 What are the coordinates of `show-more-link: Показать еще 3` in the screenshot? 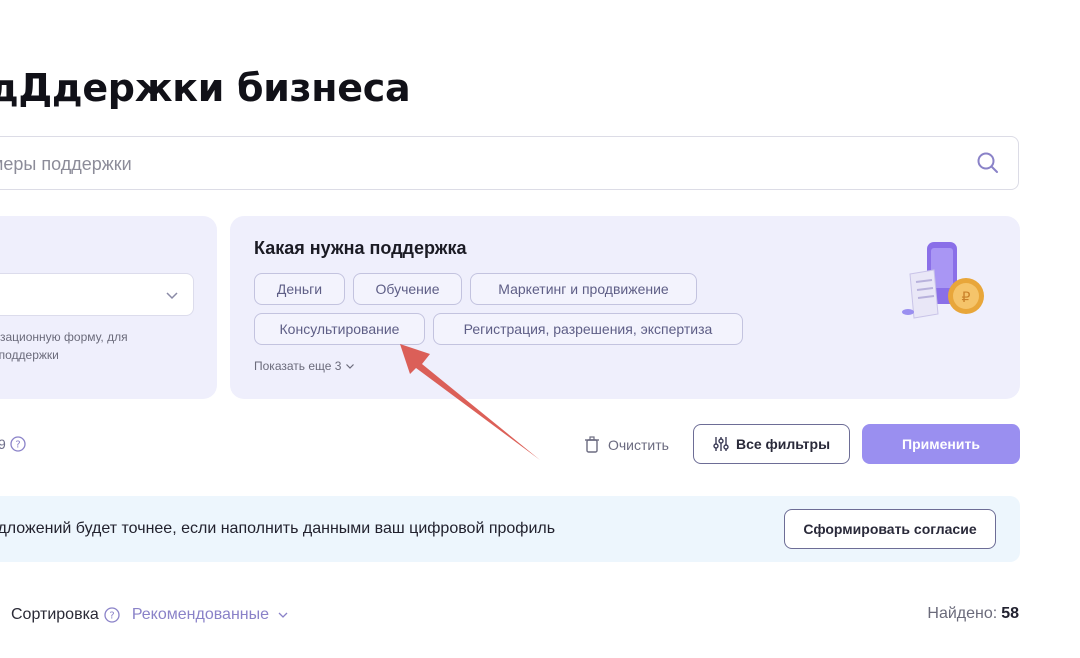 It's located at (304, 366).